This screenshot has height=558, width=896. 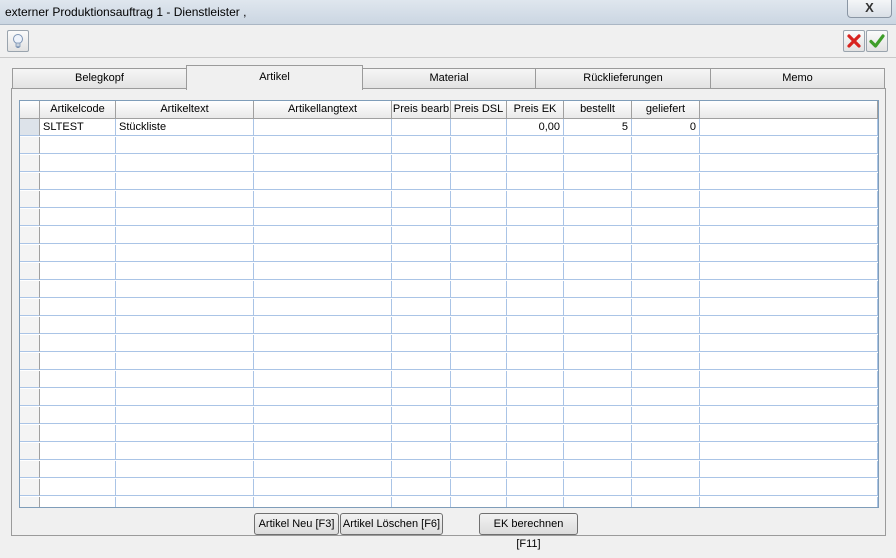 I want to click on column-header-artikelcode: Artikelcode, so click(x=78, y=110).